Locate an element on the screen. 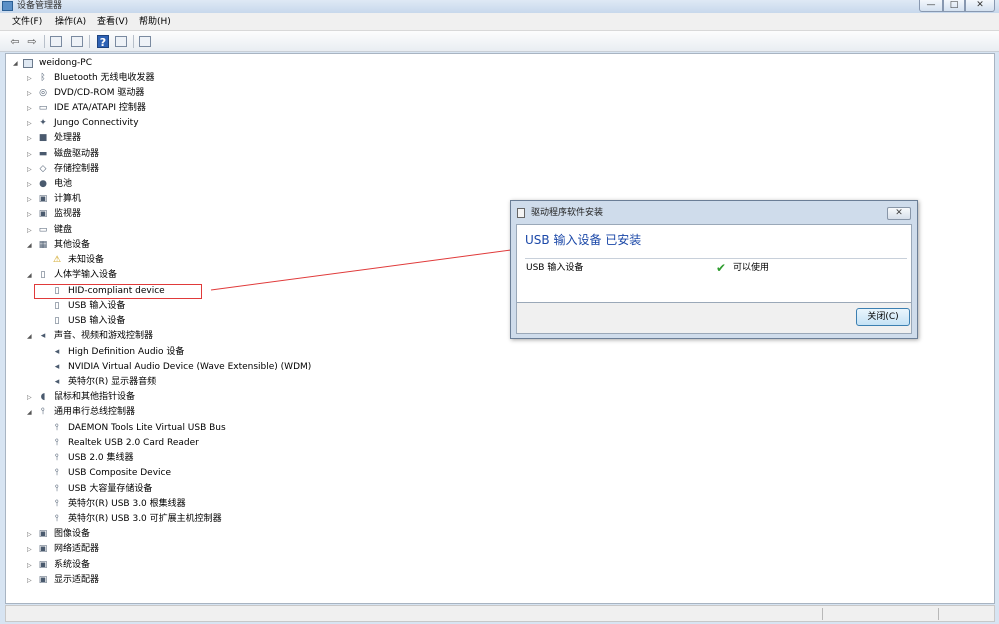 This screenshot has height=624, width=999. window-titlebar: 设备管理器 — □ ✕ is located at coordinates (499, 6).